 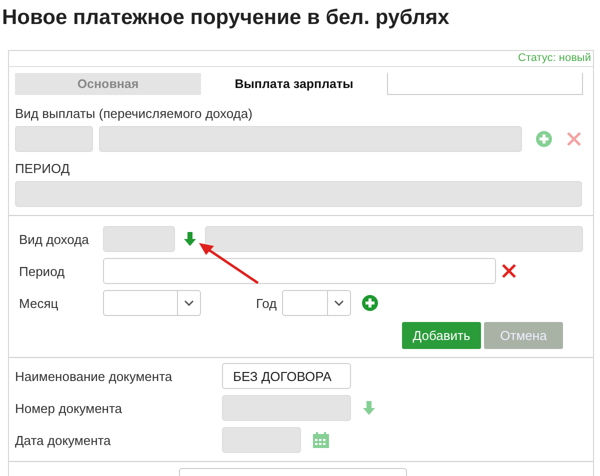 What do you see at coordinates (523, 335) in the screenshot?
I see `cancel-button: Отмена` at bounding box center [523, 335].